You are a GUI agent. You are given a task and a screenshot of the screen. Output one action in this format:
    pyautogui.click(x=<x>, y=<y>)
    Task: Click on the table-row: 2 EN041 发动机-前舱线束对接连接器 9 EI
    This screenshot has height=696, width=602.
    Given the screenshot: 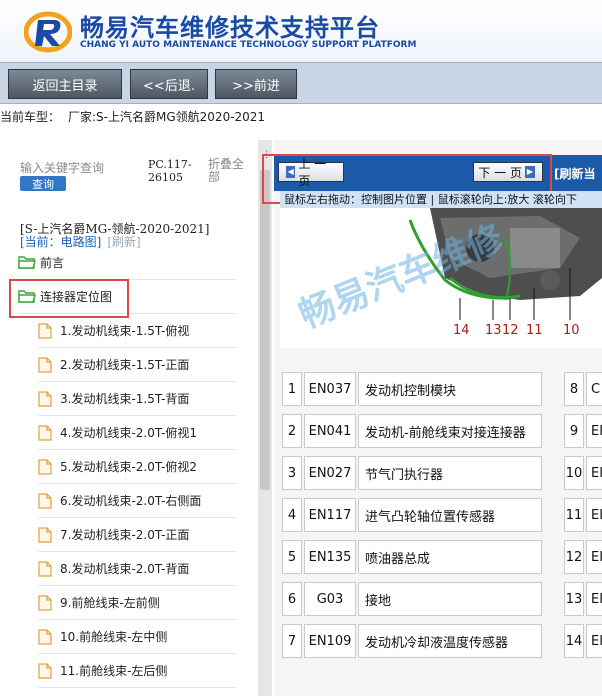 What is the action you would take?
    pyautogui.click(x=442, y=431)
    